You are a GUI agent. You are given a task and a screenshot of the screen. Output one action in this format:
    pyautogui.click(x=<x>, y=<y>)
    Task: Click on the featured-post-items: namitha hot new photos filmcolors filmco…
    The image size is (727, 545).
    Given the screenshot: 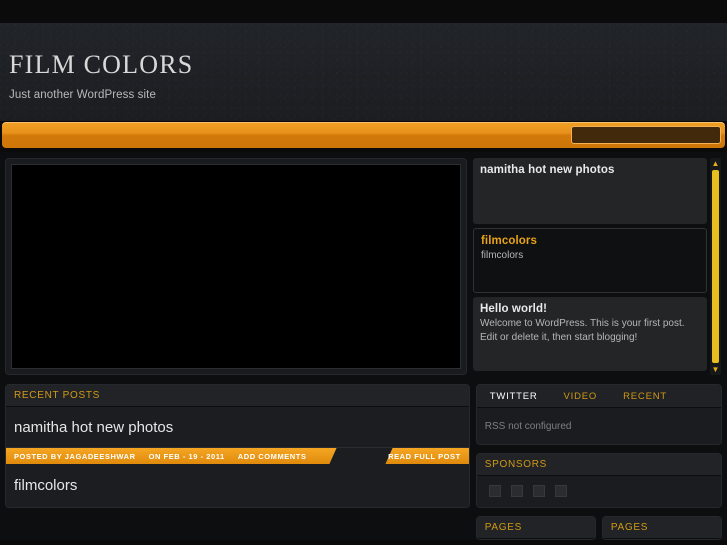 What is the action you would take?
    pyautogui.click(x=590, y=266)
    